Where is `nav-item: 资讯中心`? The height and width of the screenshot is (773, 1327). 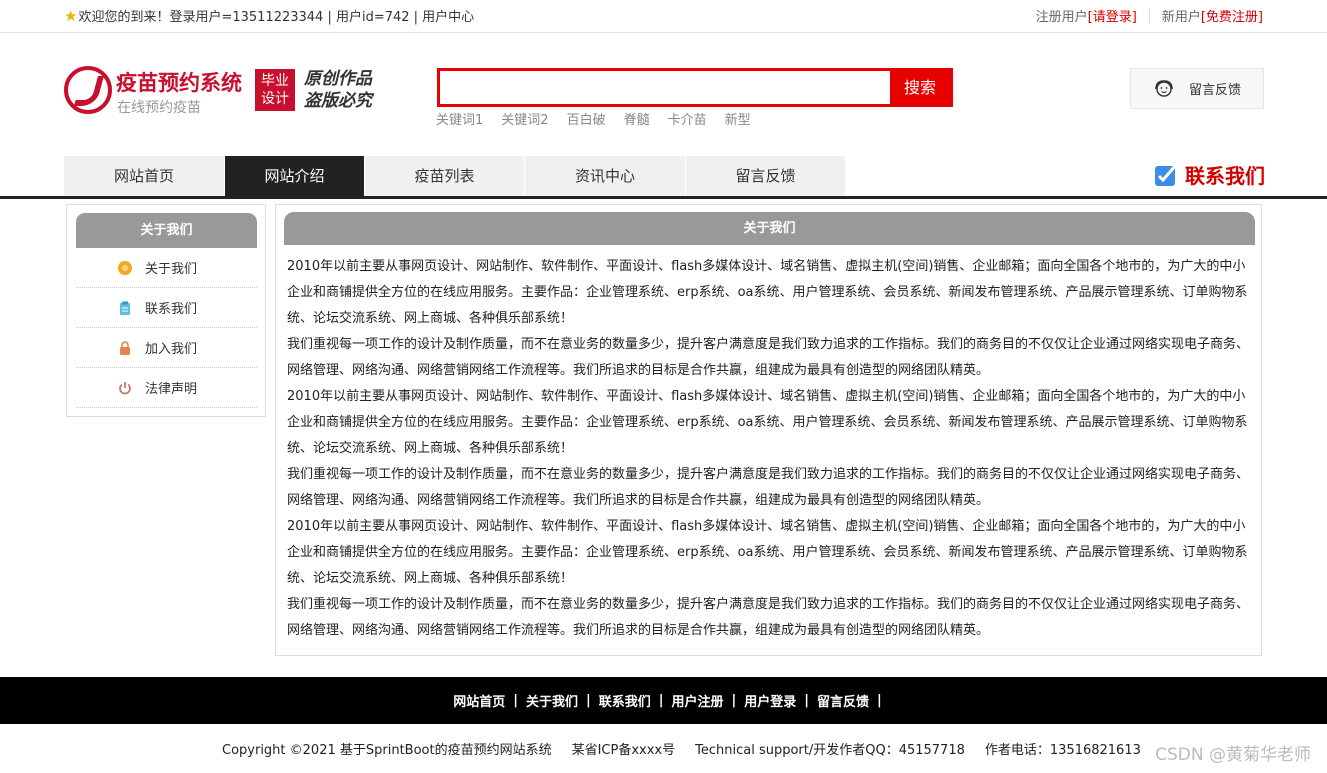 nav-item: 资讯中心 is located at coordinates (605, 176).